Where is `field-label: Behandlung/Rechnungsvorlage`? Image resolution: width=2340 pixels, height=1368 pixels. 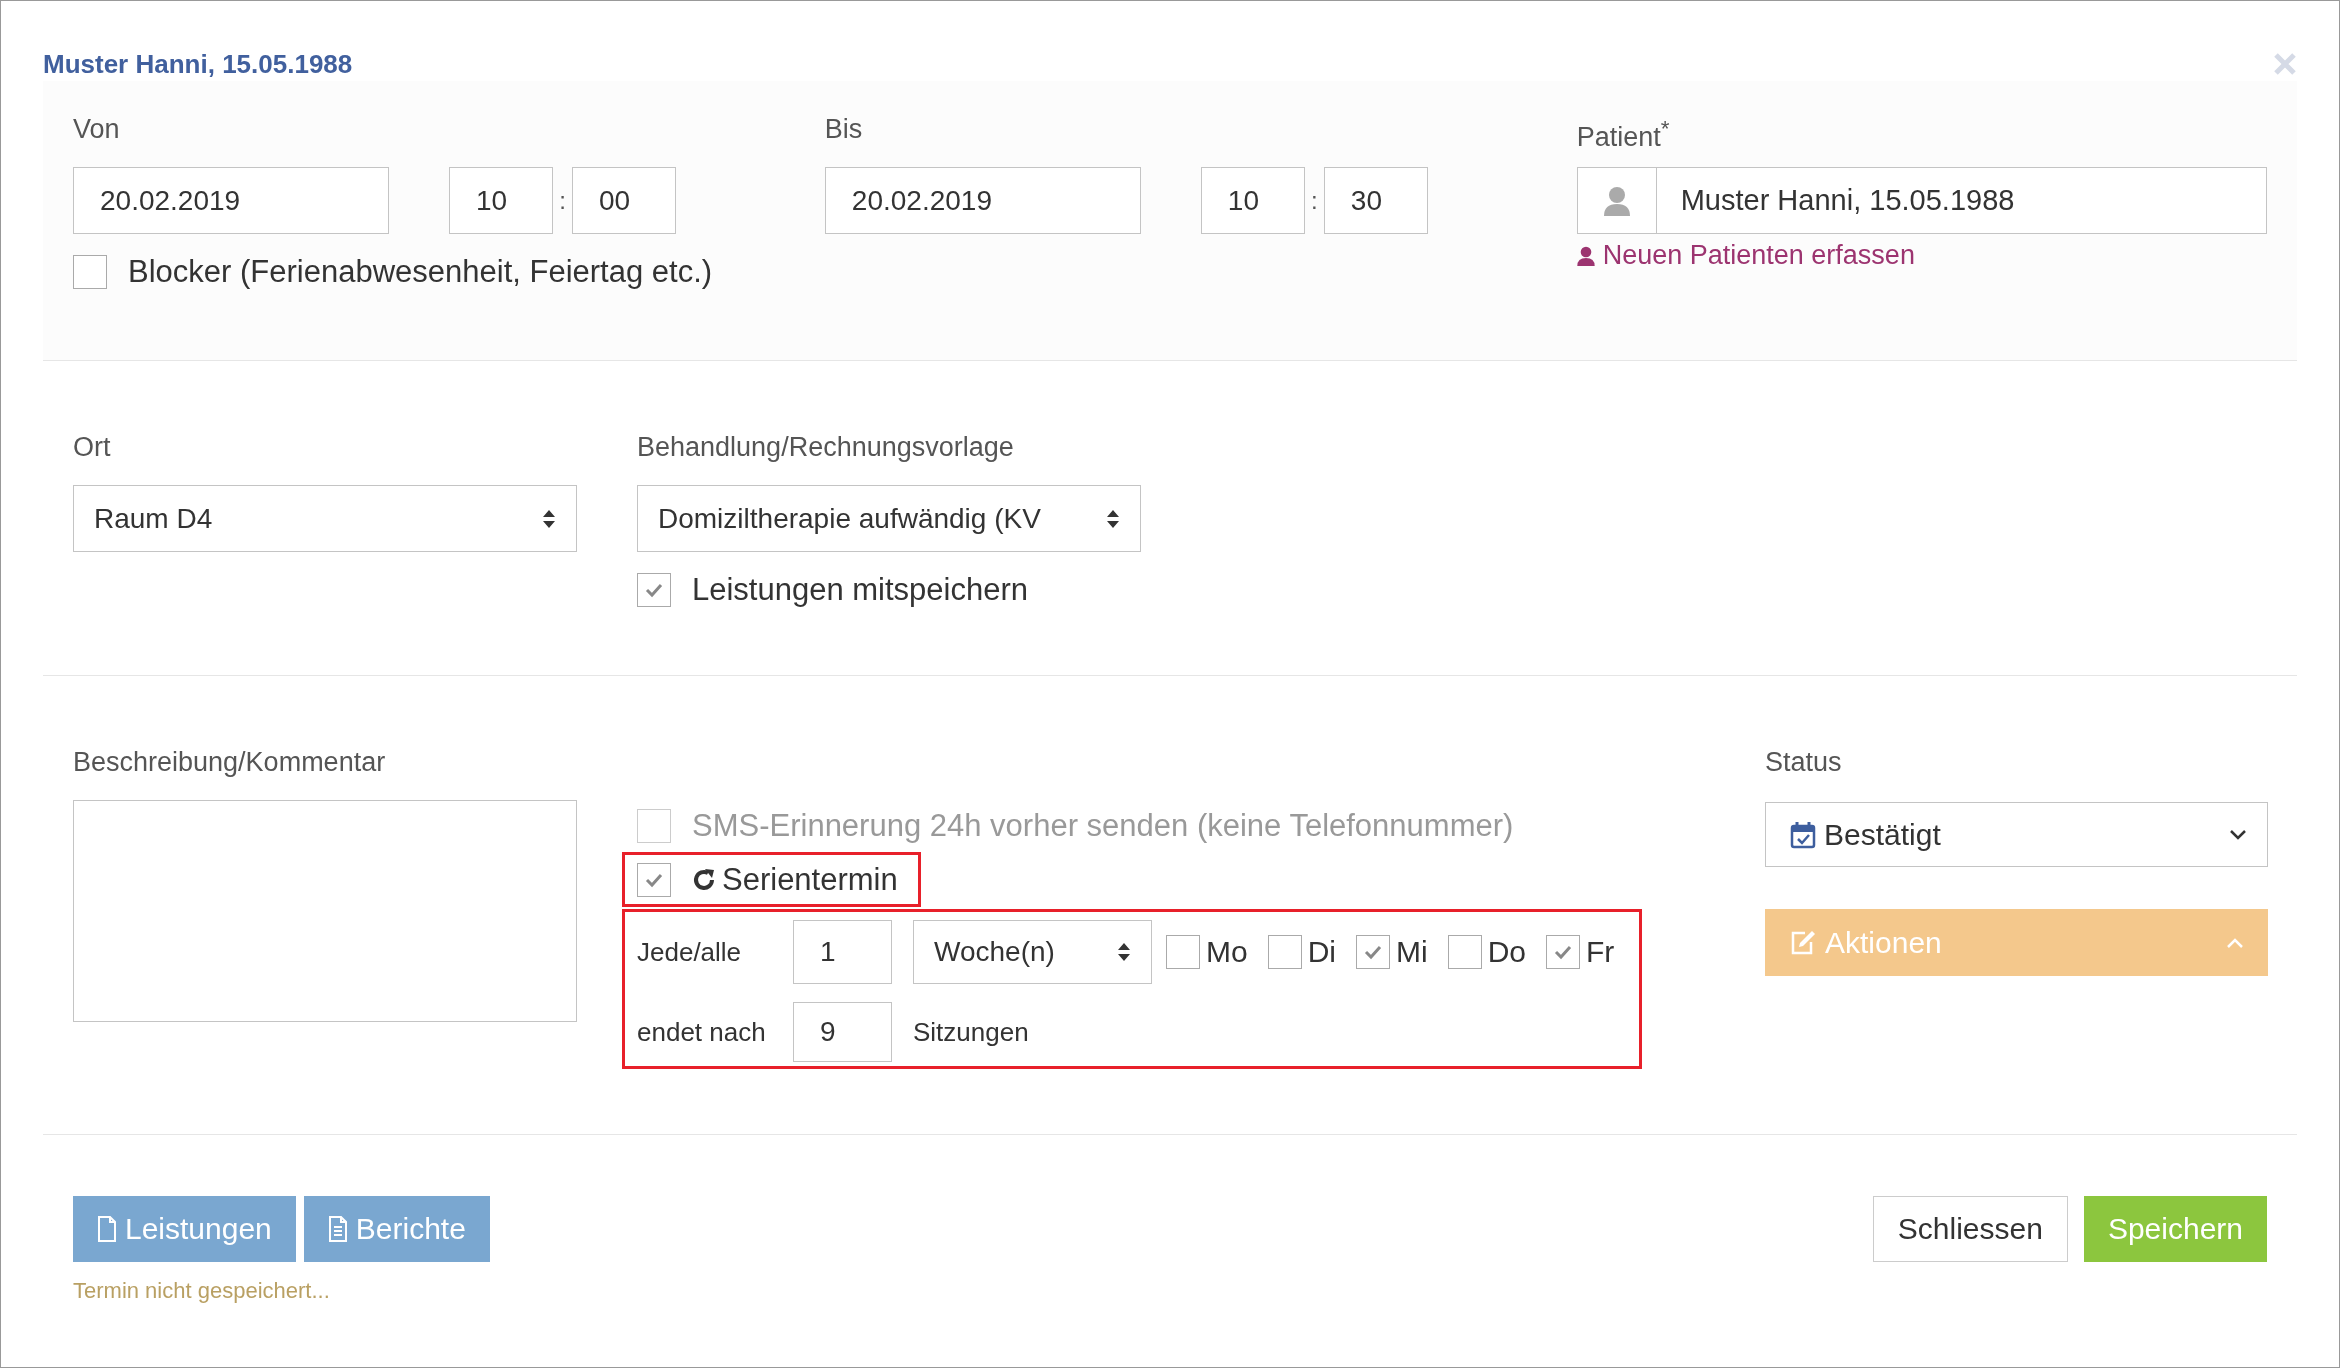
field-label: Behandlung/Rechnungsvorlage is located at coordinates (826, 447).